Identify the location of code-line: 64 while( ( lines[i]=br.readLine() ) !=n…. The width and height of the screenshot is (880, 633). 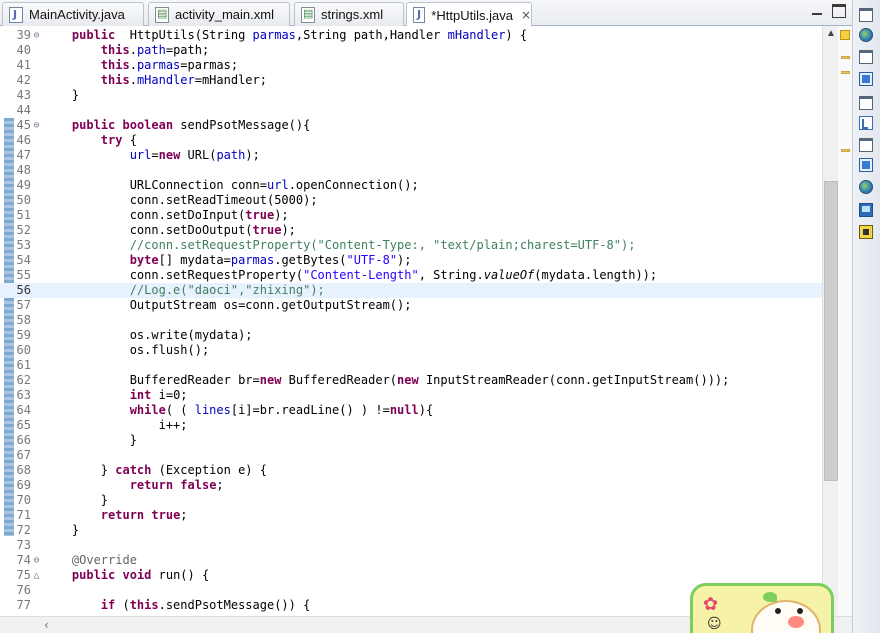
(225, 410).